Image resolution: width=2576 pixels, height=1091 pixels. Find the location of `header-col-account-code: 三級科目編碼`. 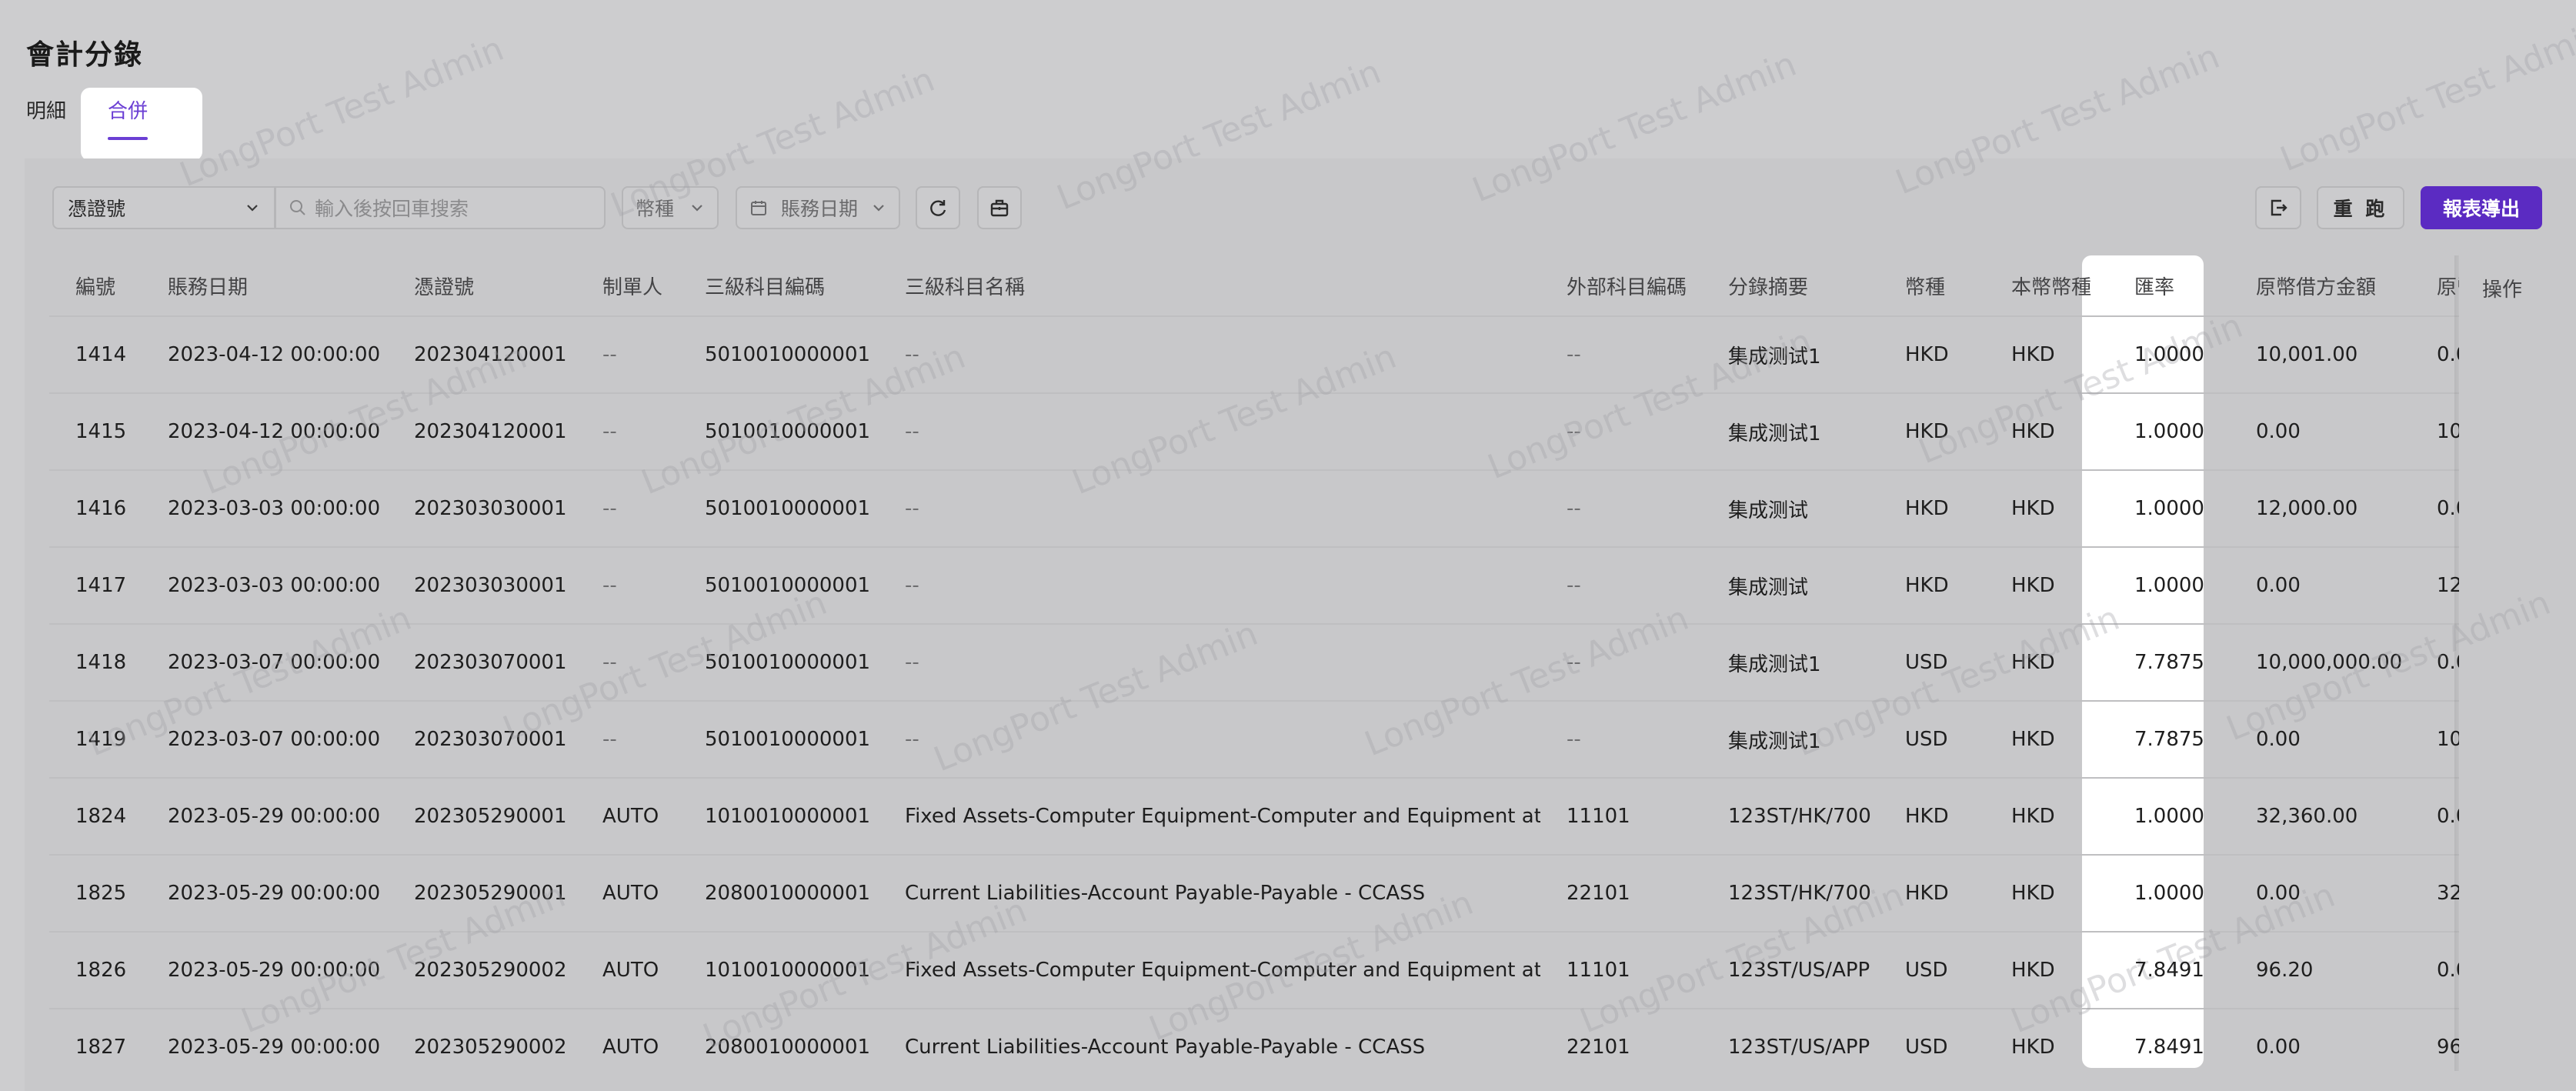

header-col-account-code: 三級科目編碼 is located at coordinates (766, 287).